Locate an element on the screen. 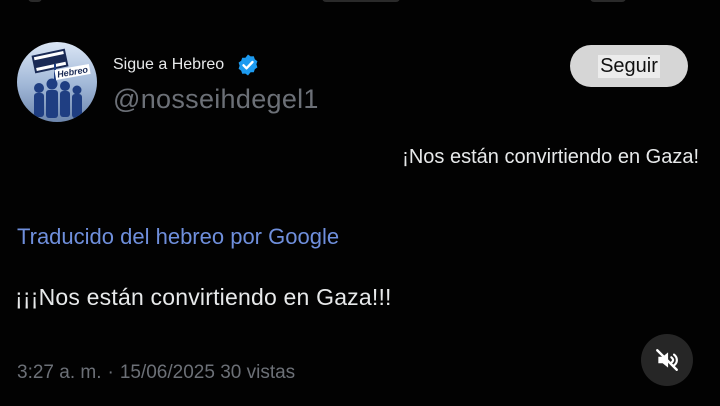  follow-button: Seguir is located at coordinates (629, 66).